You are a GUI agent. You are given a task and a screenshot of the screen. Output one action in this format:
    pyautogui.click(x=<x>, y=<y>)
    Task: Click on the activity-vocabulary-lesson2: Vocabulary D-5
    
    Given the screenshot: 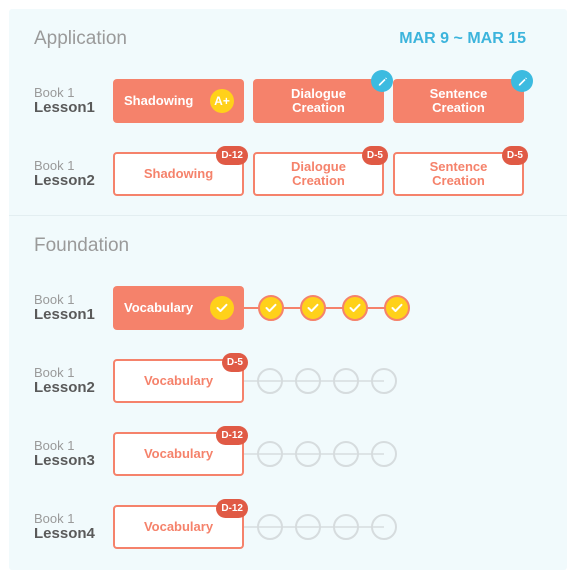 What is the action you would take?
    pyautogui.click(x=180, y=378)
    